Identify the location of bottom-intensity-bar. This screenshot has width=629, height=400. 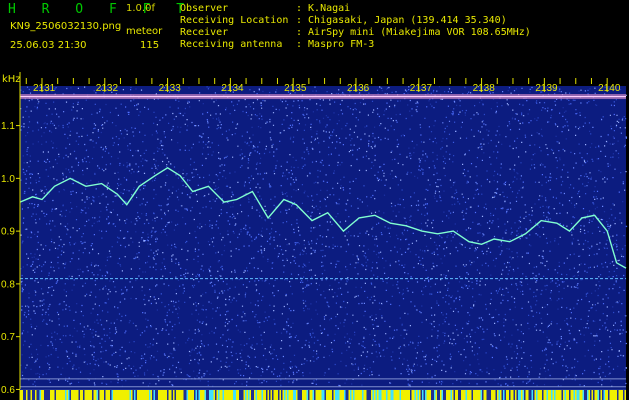
(323, 394).